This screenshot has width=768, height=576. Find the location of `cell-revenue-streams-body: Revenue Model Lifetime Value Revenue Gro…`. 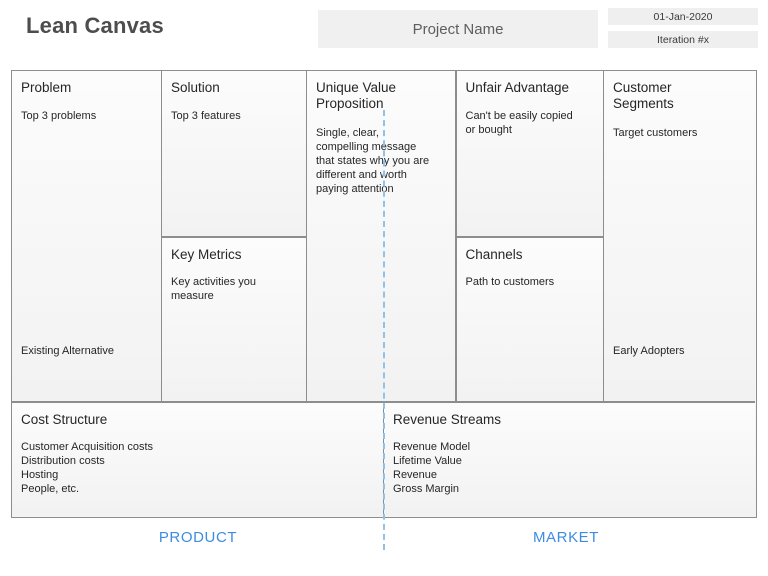

cell-revenue-streams-body: Revenue Model Lifetime Value Revenue Gro… is located at coordinates (432, 468).